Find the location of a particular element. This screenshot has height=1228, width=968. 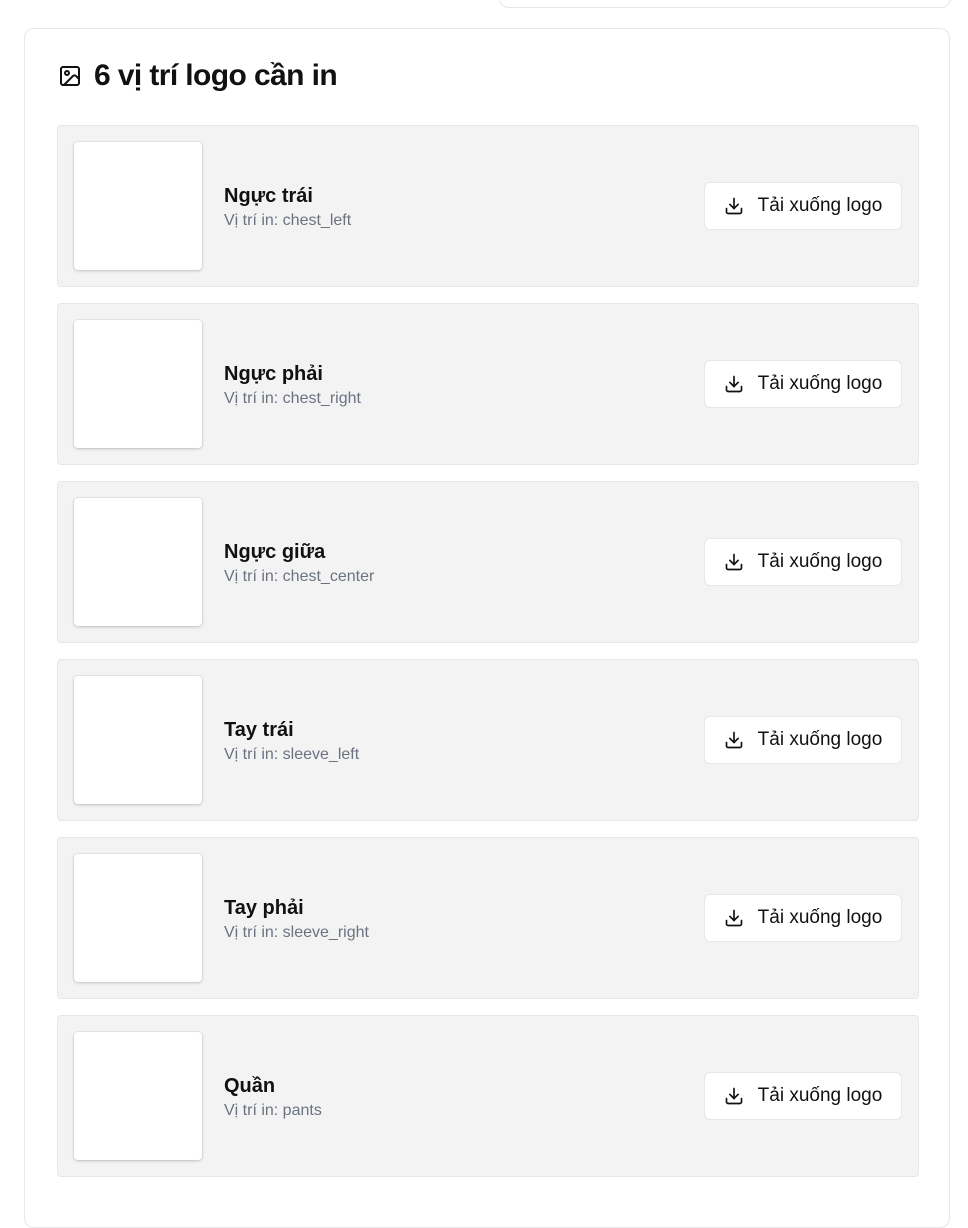

top-strip: · · · · is located at coordinates (484, 10).